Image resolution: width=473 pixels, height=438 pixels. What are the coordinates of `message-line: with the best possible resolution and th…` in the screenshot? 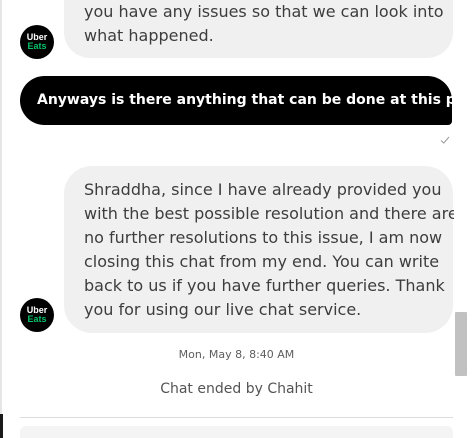 It's located at (271, 213).